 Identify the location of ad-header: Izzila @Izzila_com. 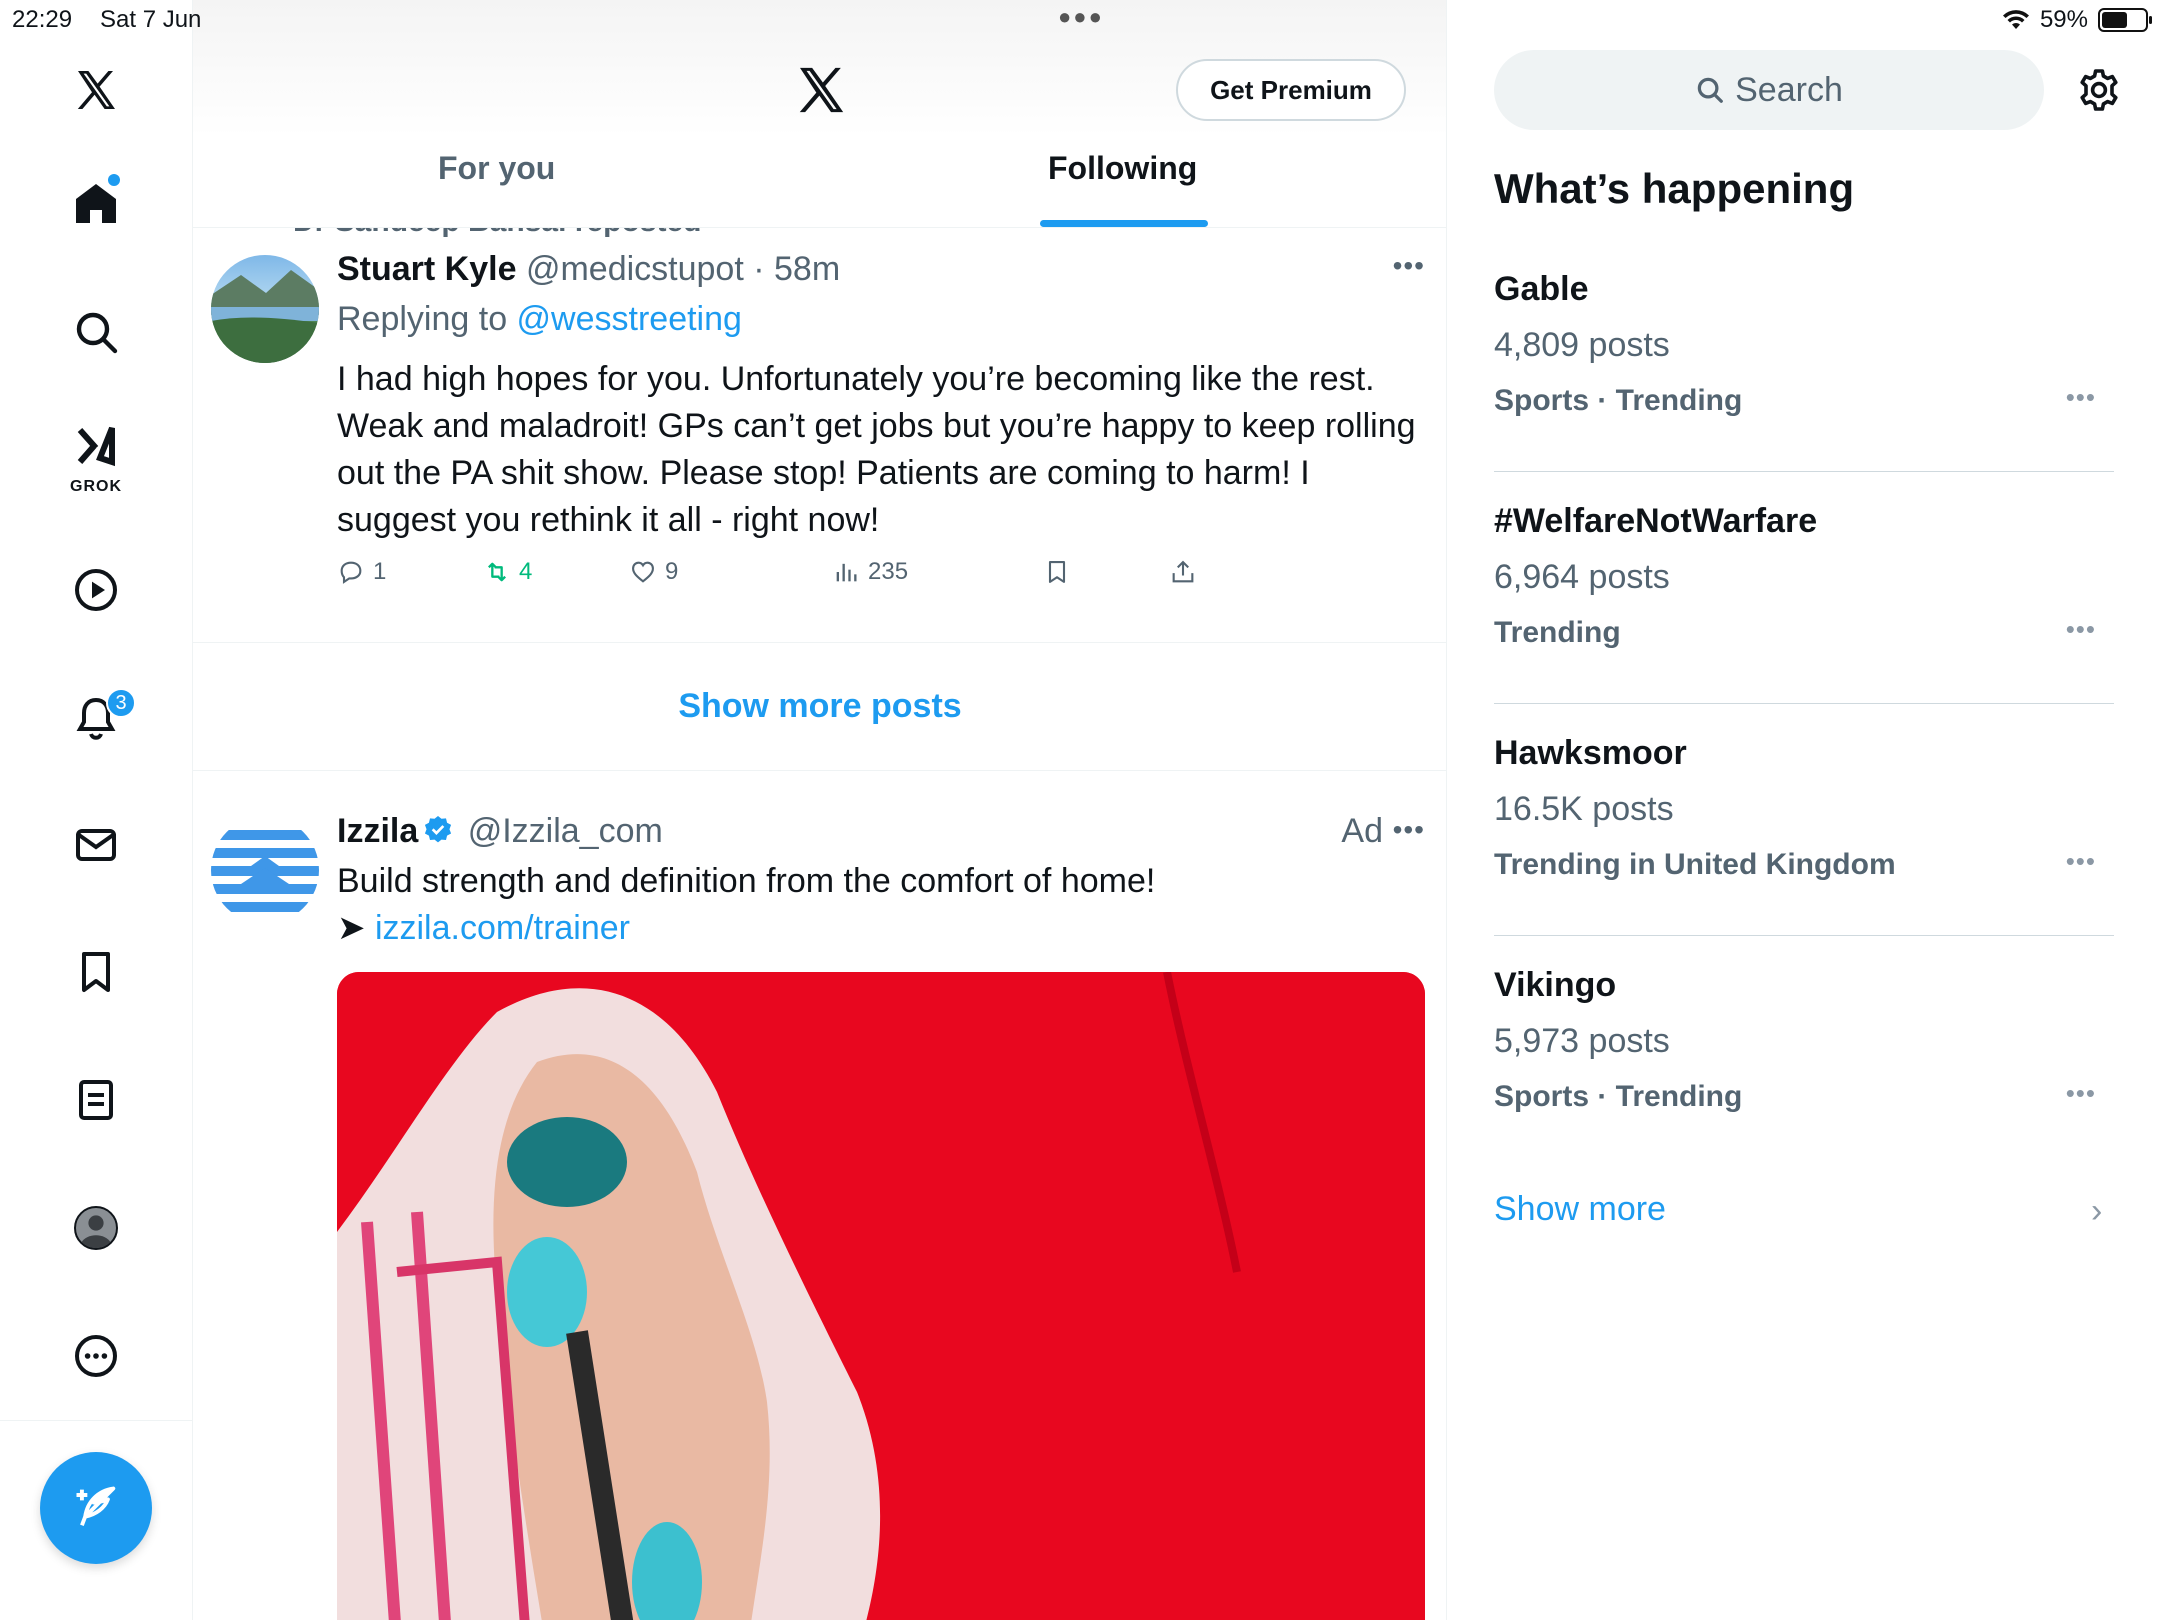
(500, 831).